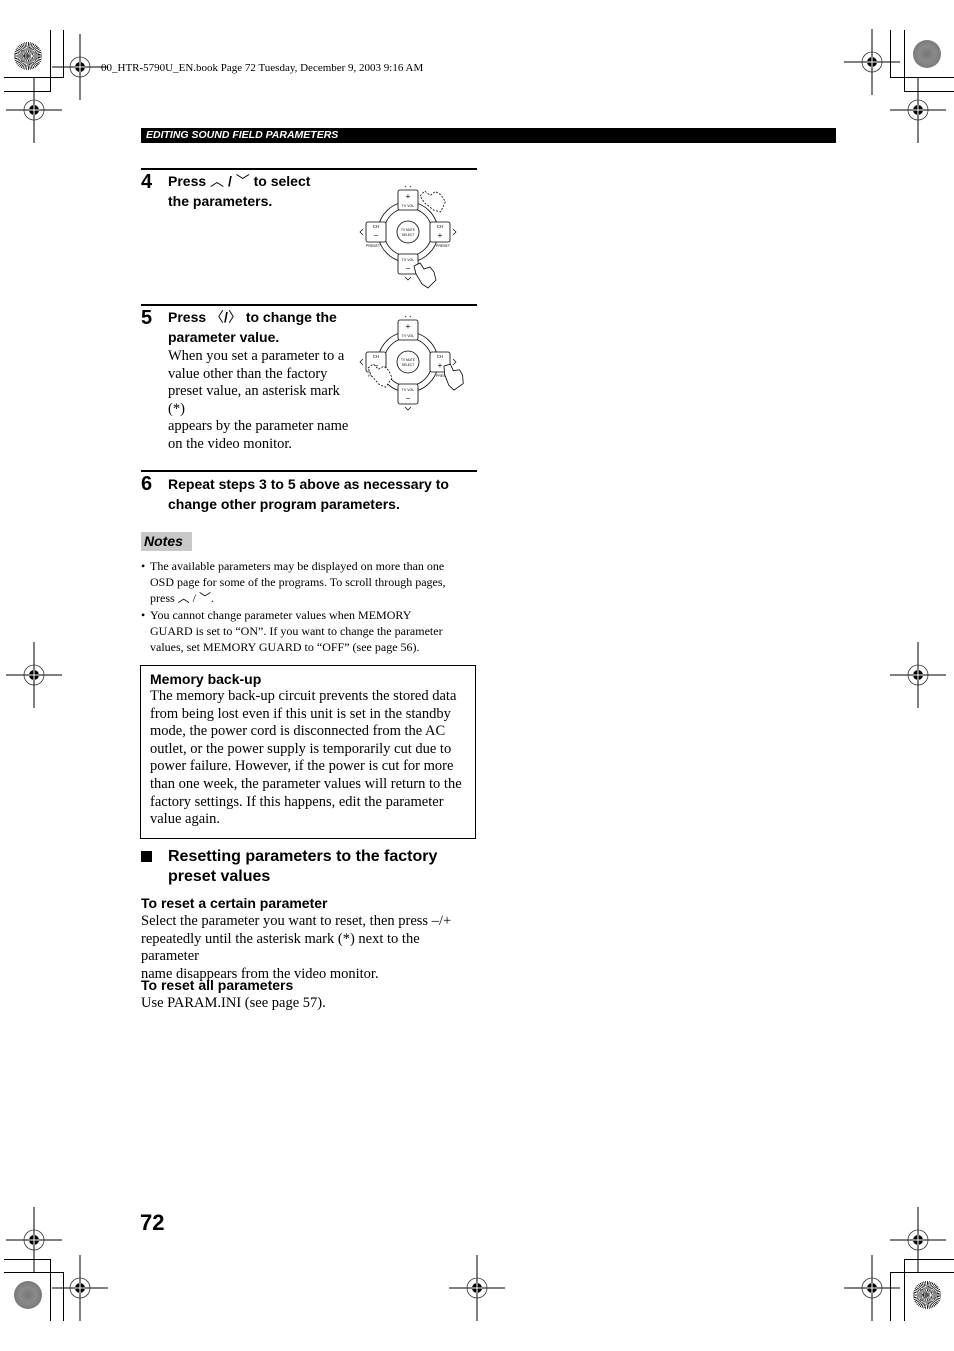 The width and height of the screenshot is (954, 1351). I want to click on up-arrow-icon: ︿, so click(217, 181).